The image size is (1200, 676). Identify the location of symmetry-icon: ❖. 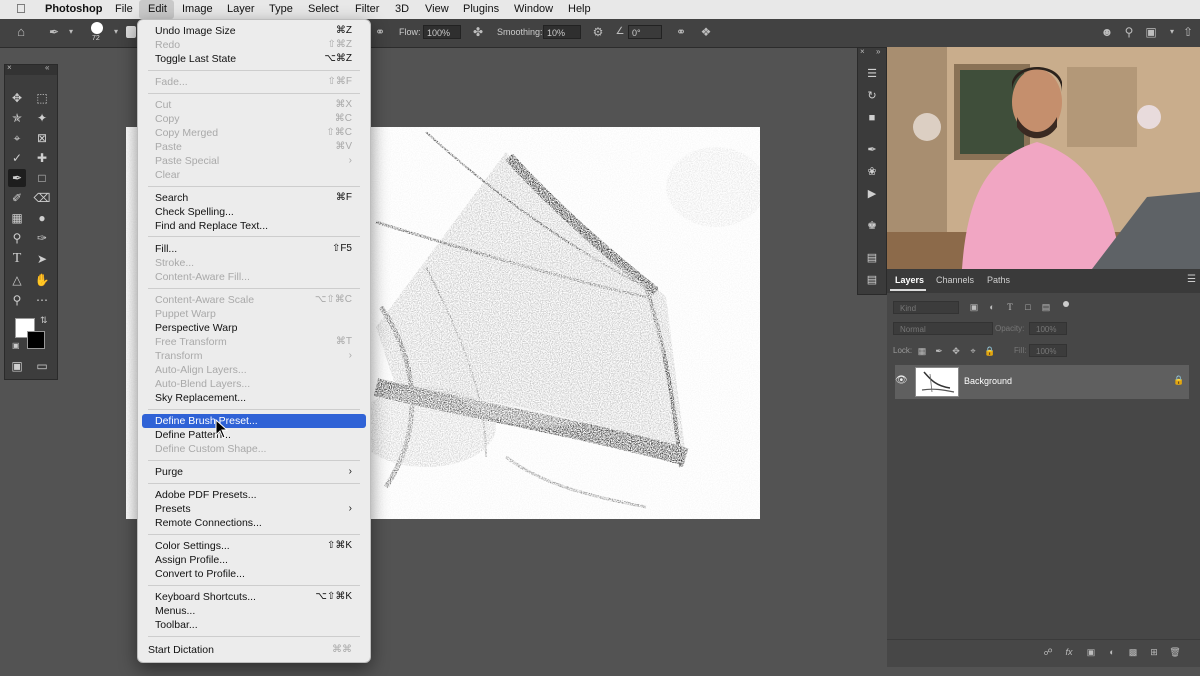
(706, 32).